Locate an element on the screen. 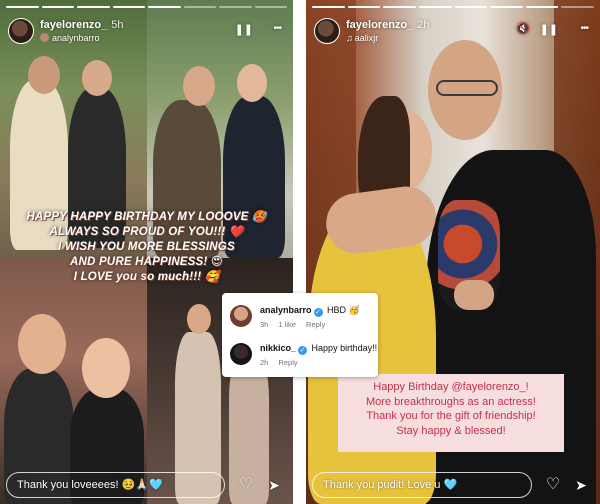 The width and height of the screenshot is (600, 504). story-time: 2h is located at coordinates (423, 25).